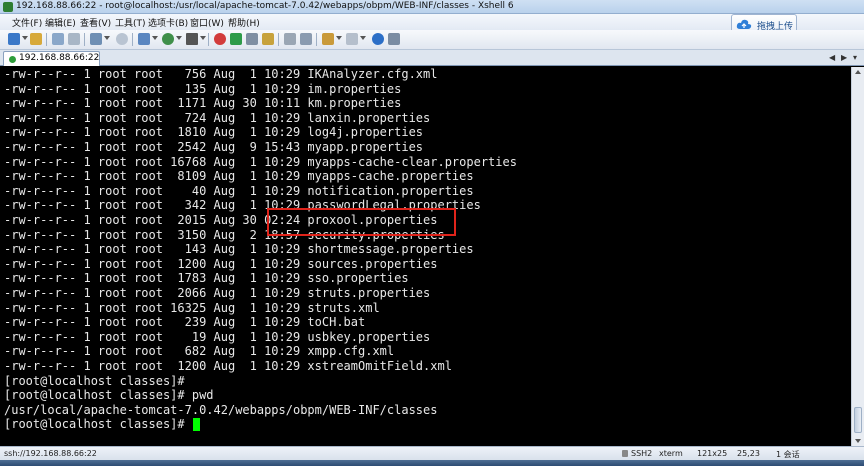 This screenshot has height=466, width=864. What do you see at coordinates (58, 39) in the screenshot?
I see `disconnect-icon` at bounding box center [58, 39].